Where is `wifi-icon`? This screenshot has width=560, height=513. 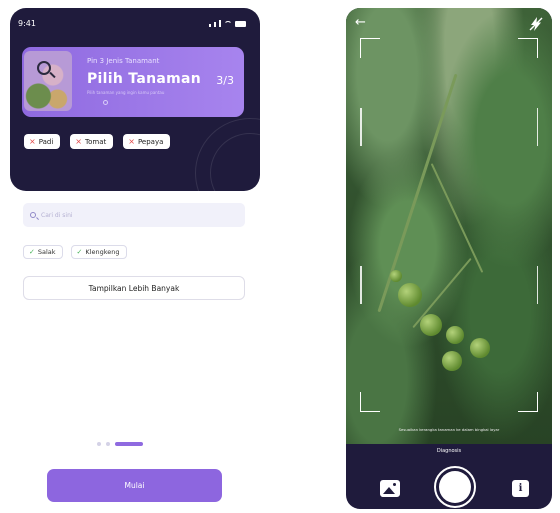
wifi-icon is located at coordinates (228, 24).